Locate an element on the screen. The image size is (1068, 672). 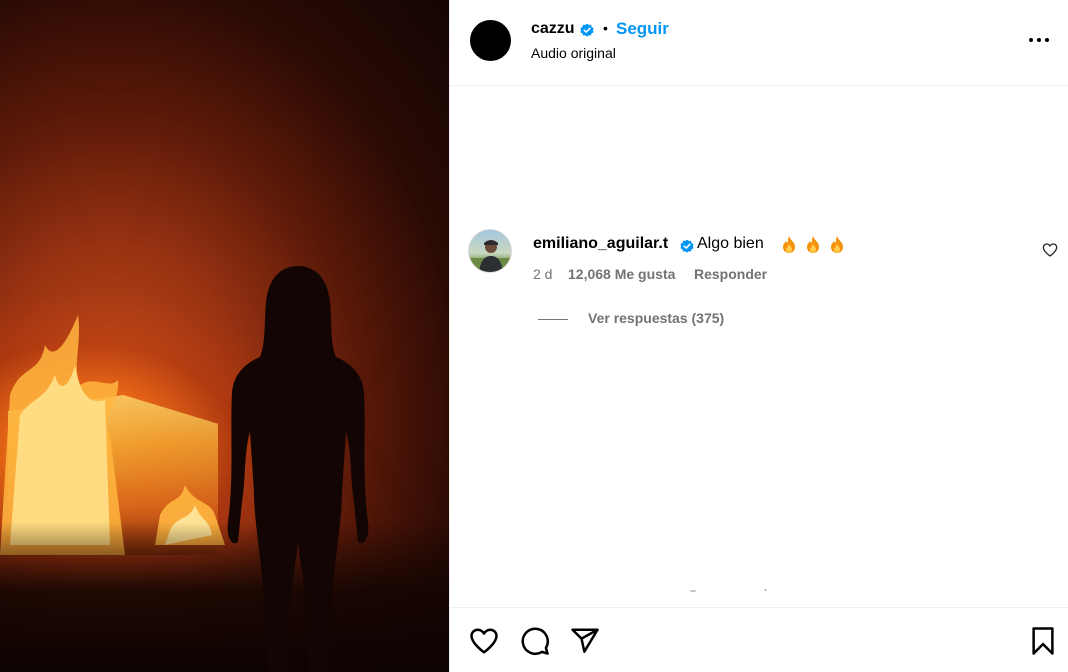
comment-icon is located at coordinates (535, 641).